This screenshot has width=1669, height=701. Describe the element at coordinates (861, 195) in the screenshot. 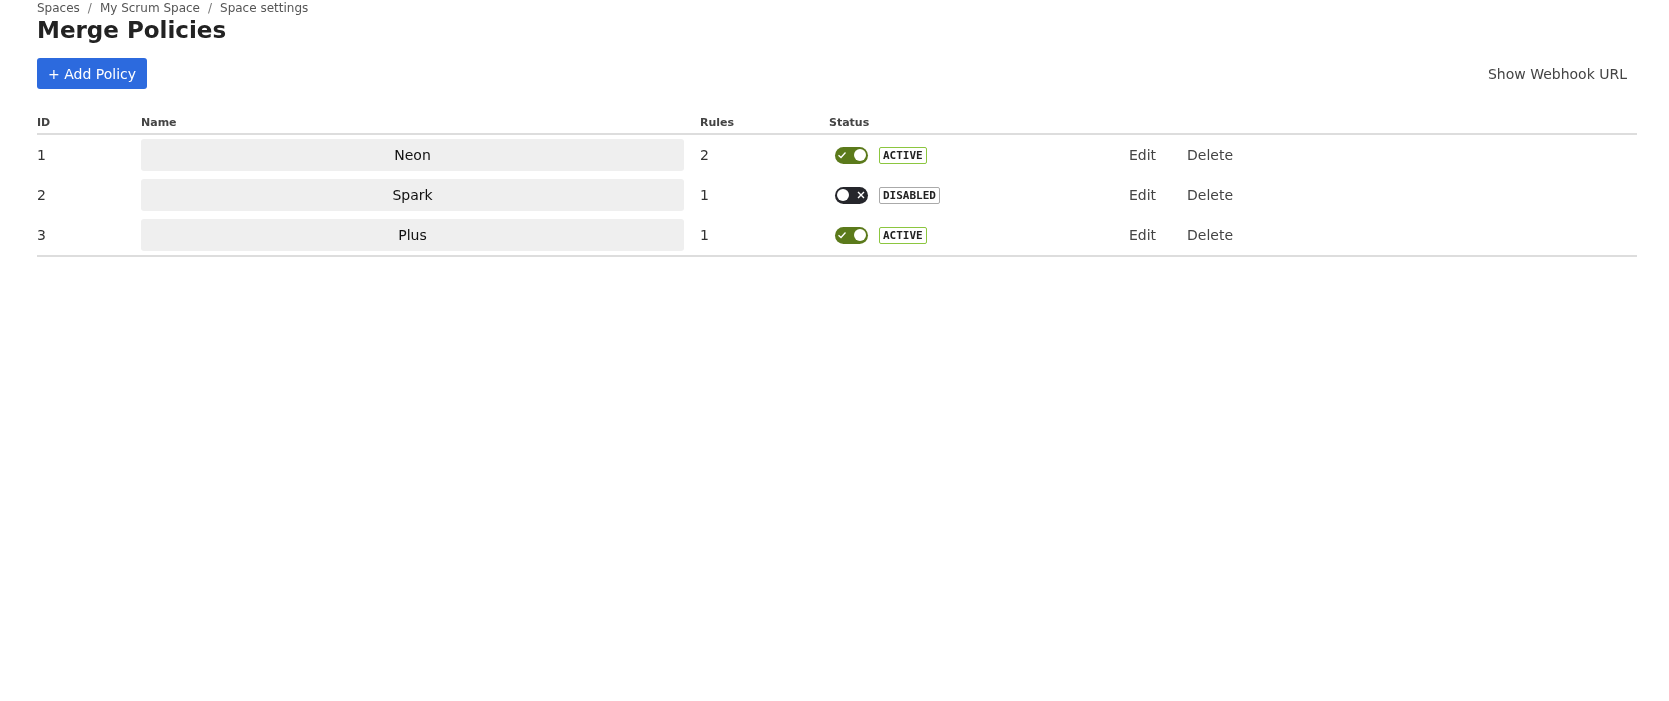

I see `close-icon` at that location.